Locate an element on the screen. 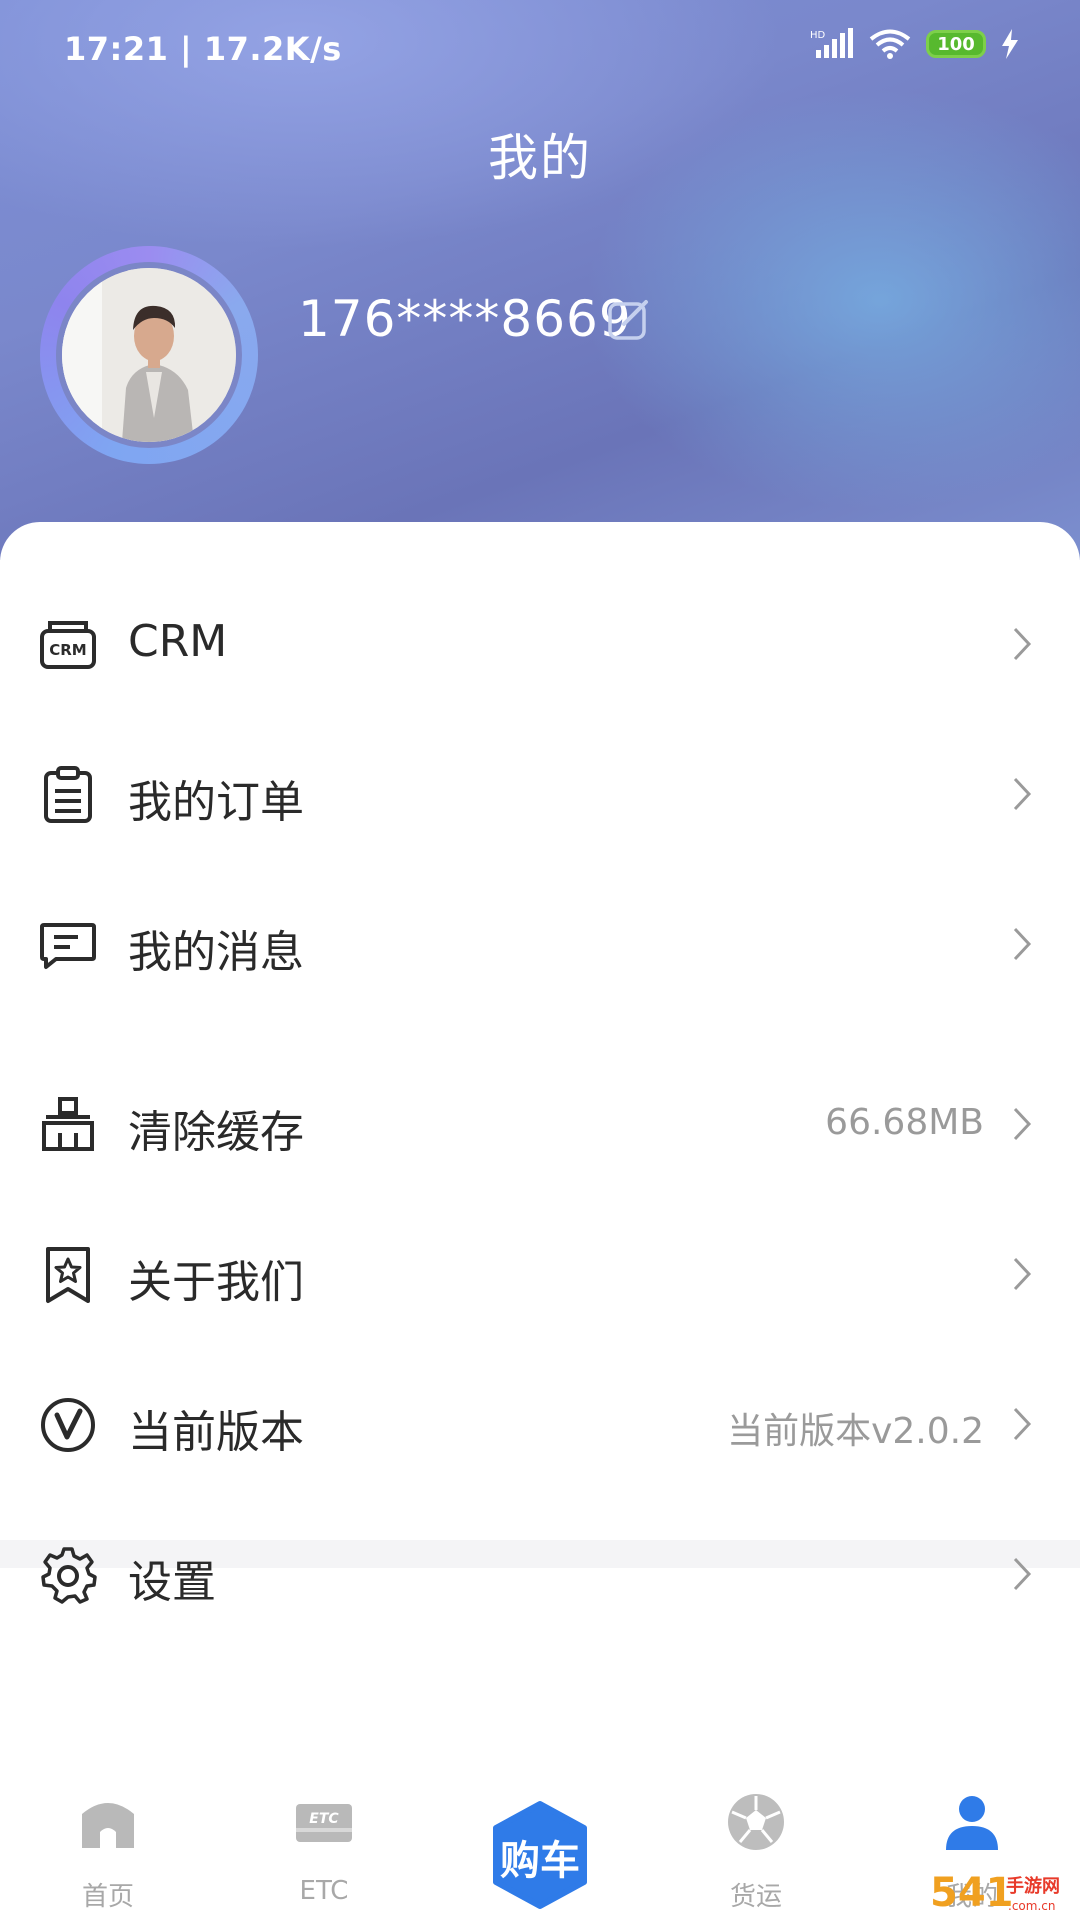 This screenshot has width=1080, height=1920. avatar-photo is located at coordinates (149, 355).